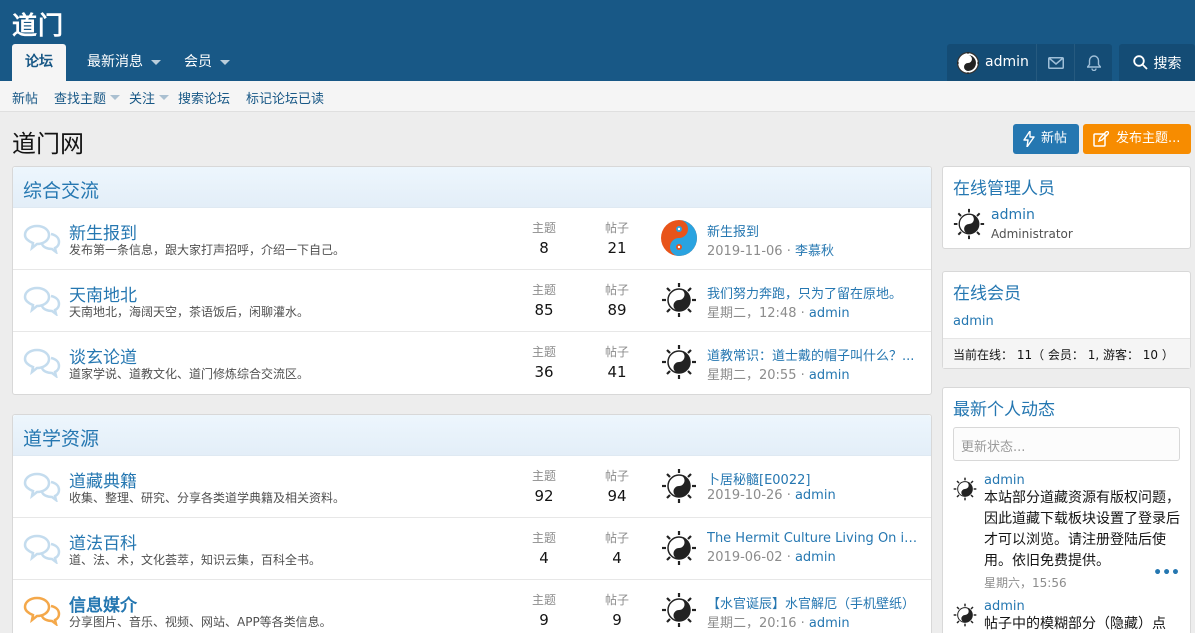  I want to click on subnav-watched: 关注, so click(149, 97).